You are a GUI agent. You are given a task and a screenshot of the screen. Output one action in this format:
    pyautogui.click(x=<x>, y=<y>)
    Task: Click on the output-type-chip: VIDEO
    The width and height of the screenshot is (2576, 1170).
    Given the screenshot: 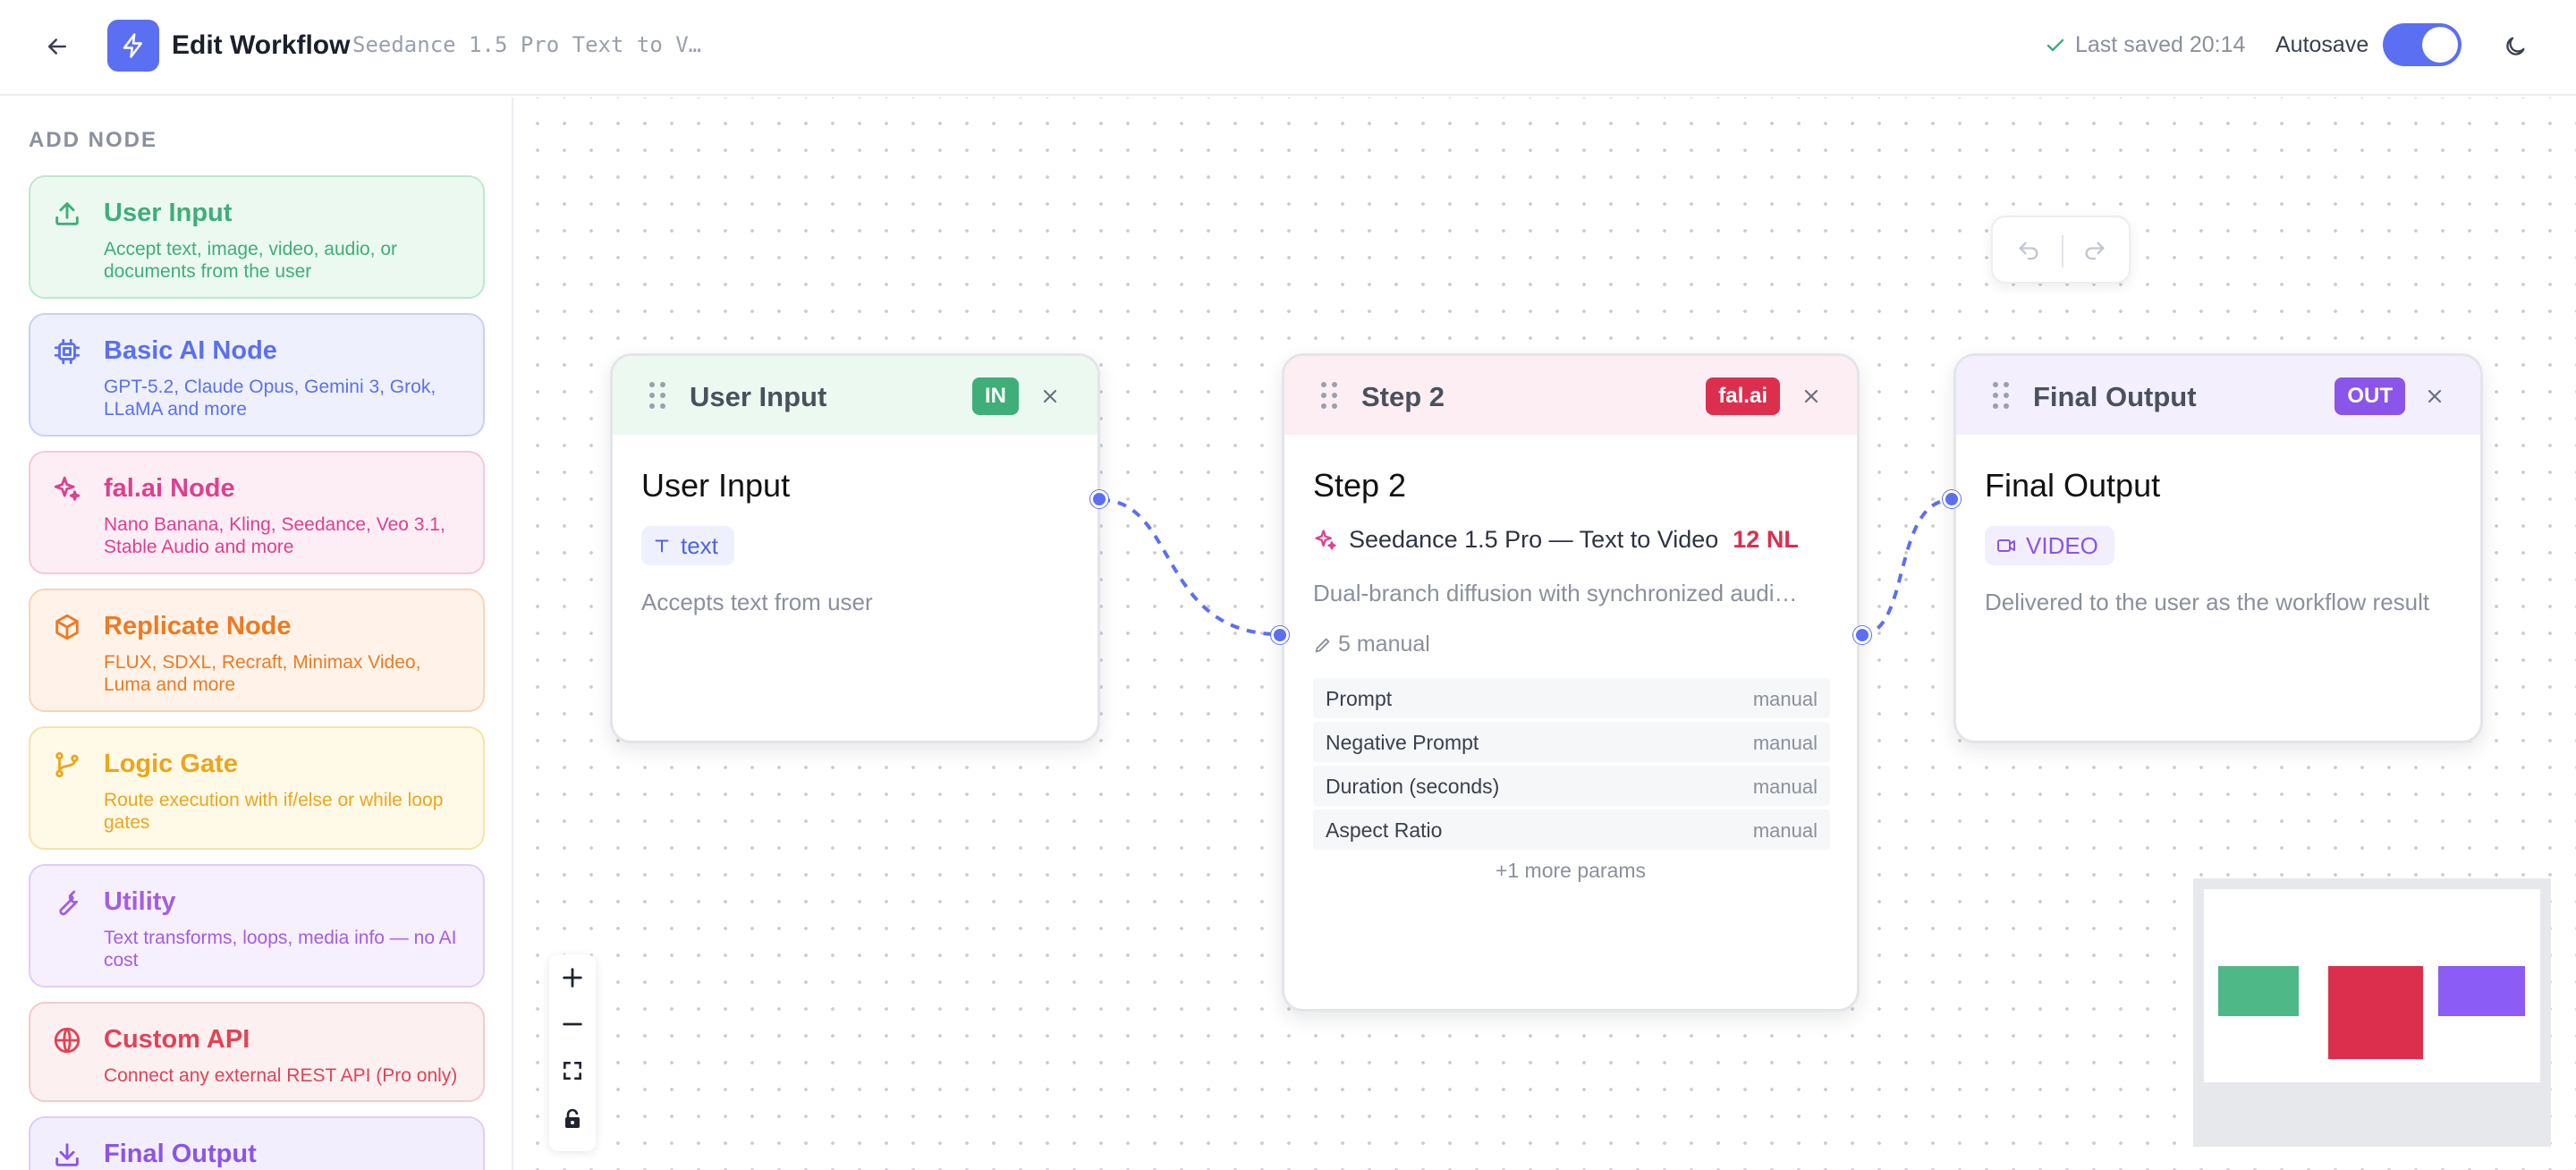 What is the action you would take?
    pyautogui.click(x=2049, y=545)
    